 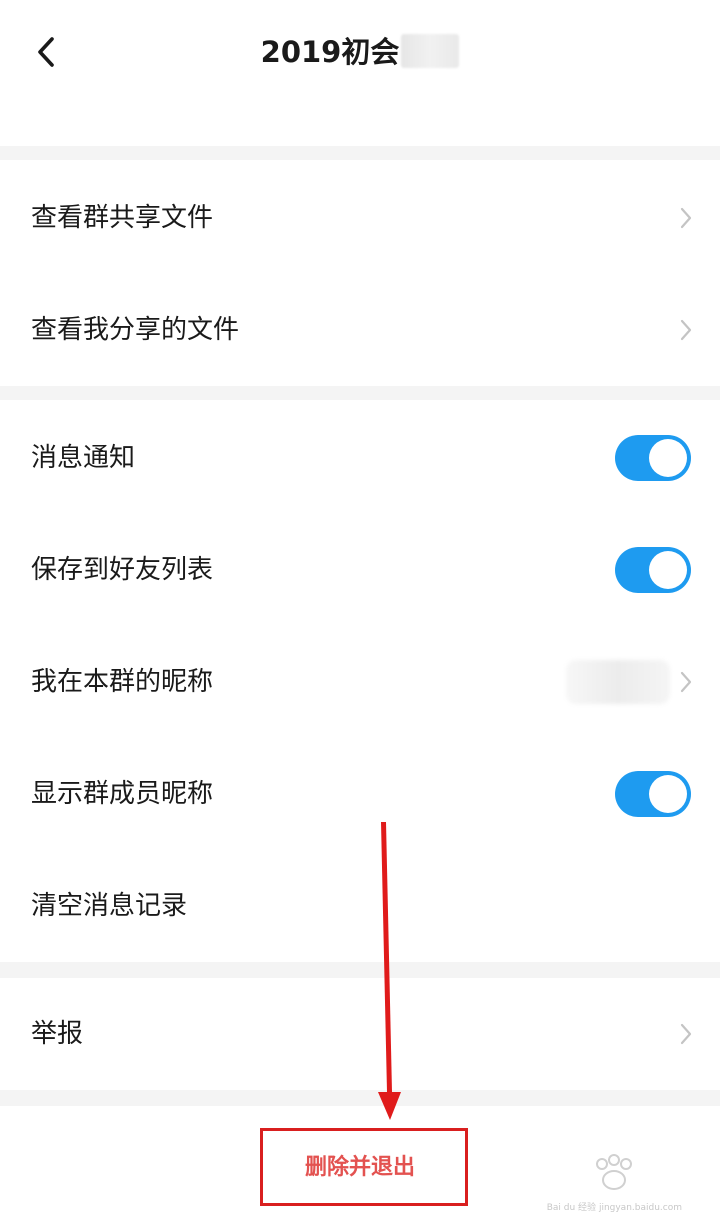 What do you see at coordinates (360, 906) in the screenshot?
I see `clear-history-row: 清空消息记录` at bounding box center [360, 906].